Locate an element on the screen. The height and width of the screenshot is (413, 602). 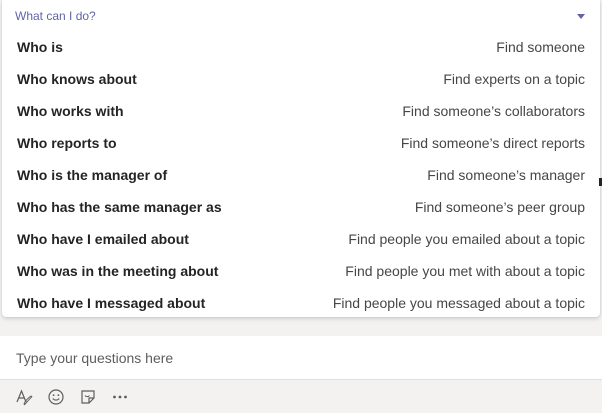
suggestion-command: Who works with is located at coordinates (70, 111).